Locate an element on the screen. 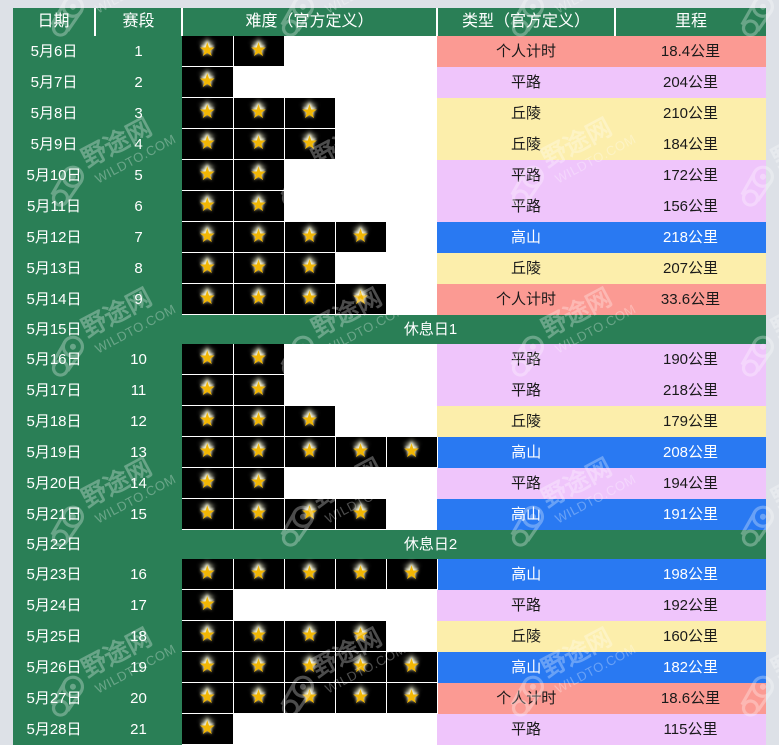 This screenshot has width=779, height=745. cell-stage-number: 5 is located at coordinates (138, 175).